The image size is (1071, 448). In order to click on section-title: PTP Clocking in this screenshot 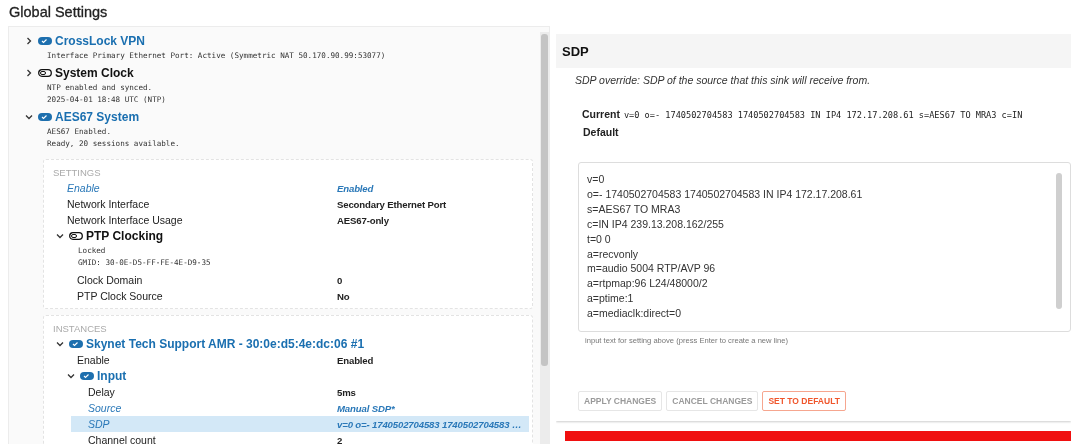, I will do `click(125, 236)`.